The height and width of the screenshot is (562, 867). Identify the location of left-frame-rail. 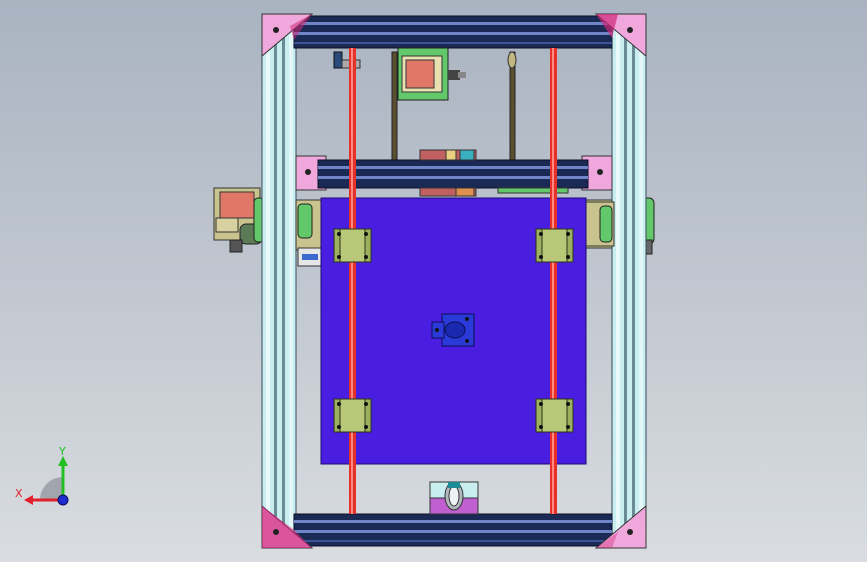
(279, 281).